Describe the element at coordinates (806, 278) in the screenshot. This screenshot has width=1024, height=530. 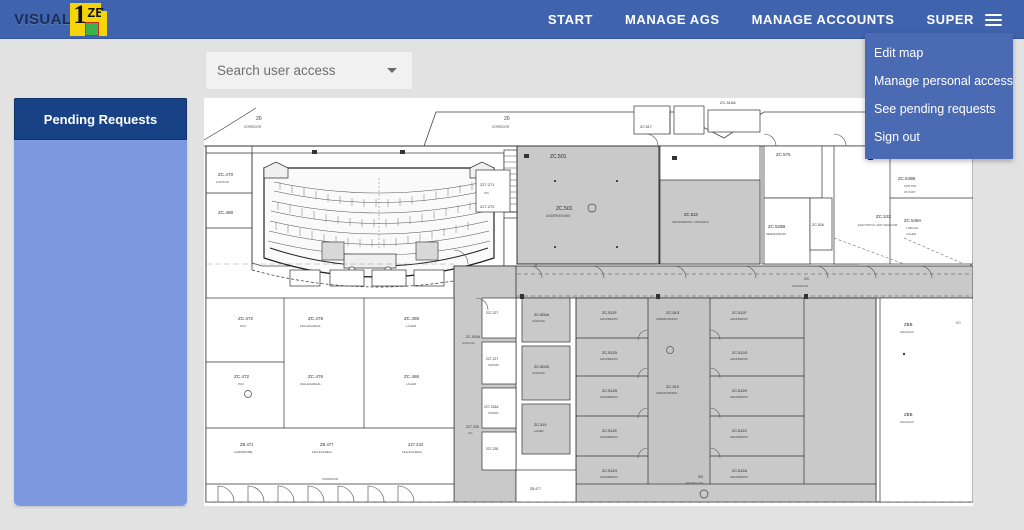
I see `svg-text: ZC` at that location.